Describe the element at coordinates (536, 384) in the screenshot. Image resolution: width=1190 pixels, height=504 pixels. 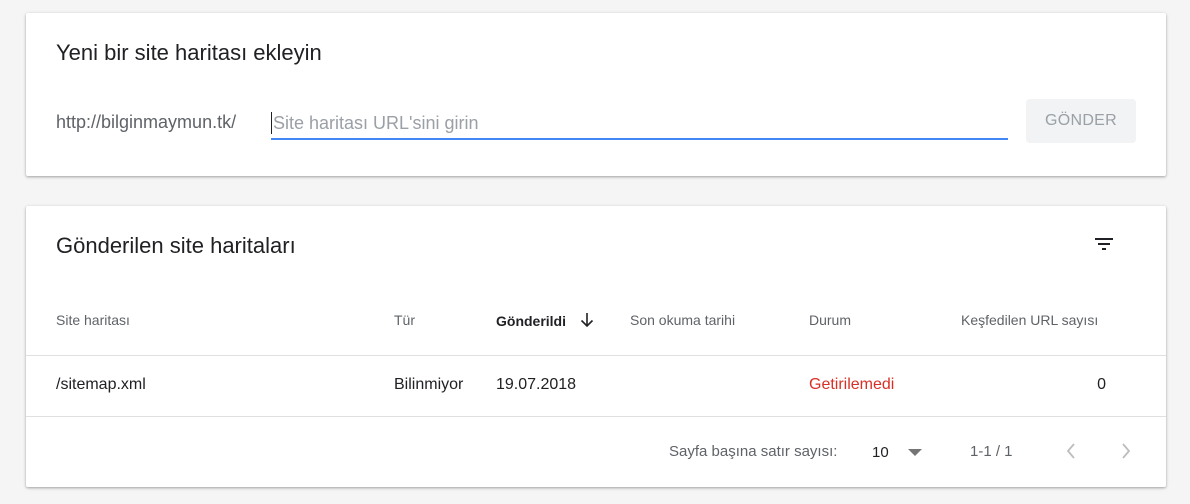
I see `cell-submitted: 19.07.2018` at that location.